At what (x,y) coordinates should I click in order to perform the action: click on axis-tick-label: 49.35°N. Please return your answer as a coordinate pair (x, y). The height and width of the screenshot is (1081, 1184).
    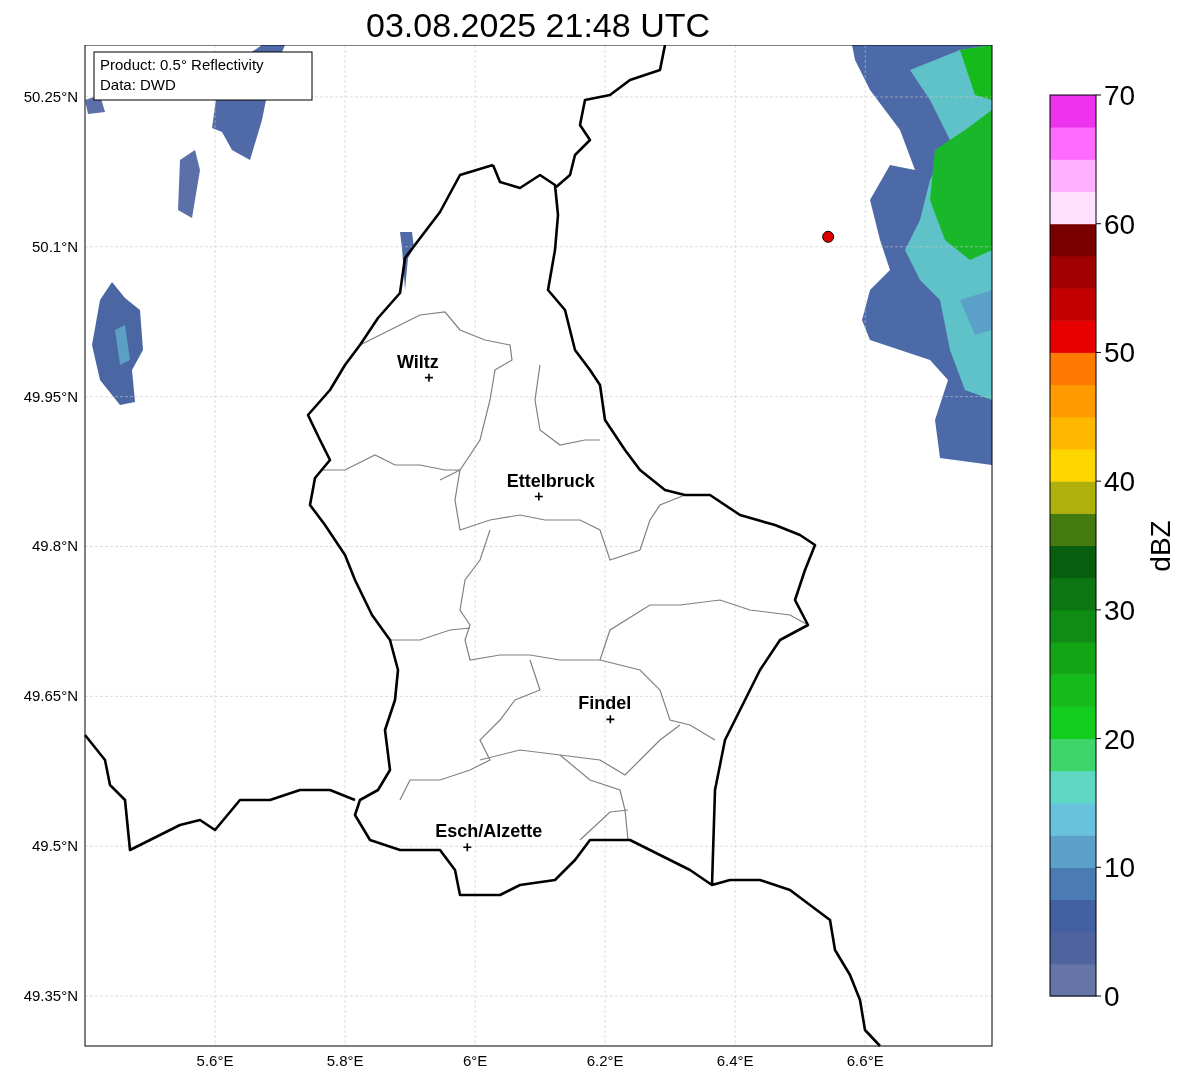
    Looking at the image, I should click on (50, 996).